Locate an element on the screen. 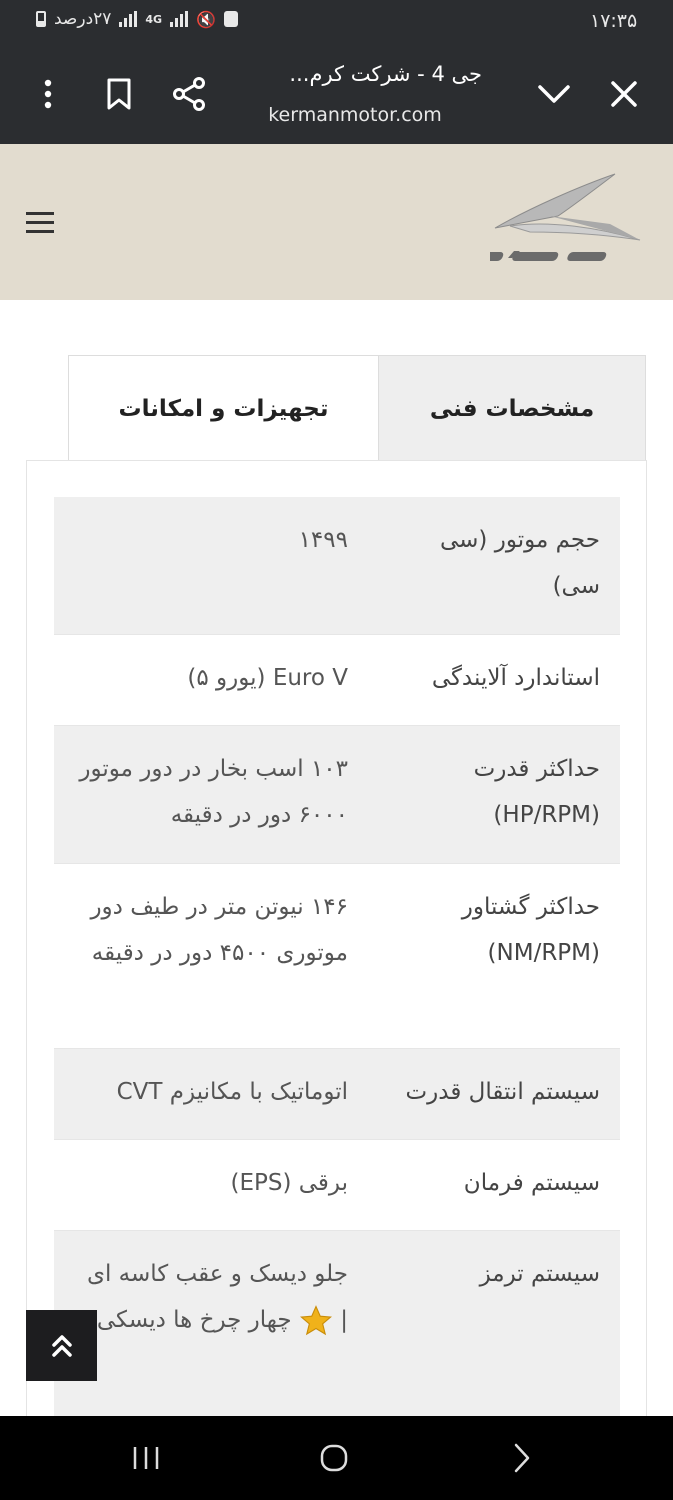 The width and height of the screenshot is (673, 1500). table-row: استاندارد آلایندگی Euro V (یورو ۵) is located at coordinates (337, 680).